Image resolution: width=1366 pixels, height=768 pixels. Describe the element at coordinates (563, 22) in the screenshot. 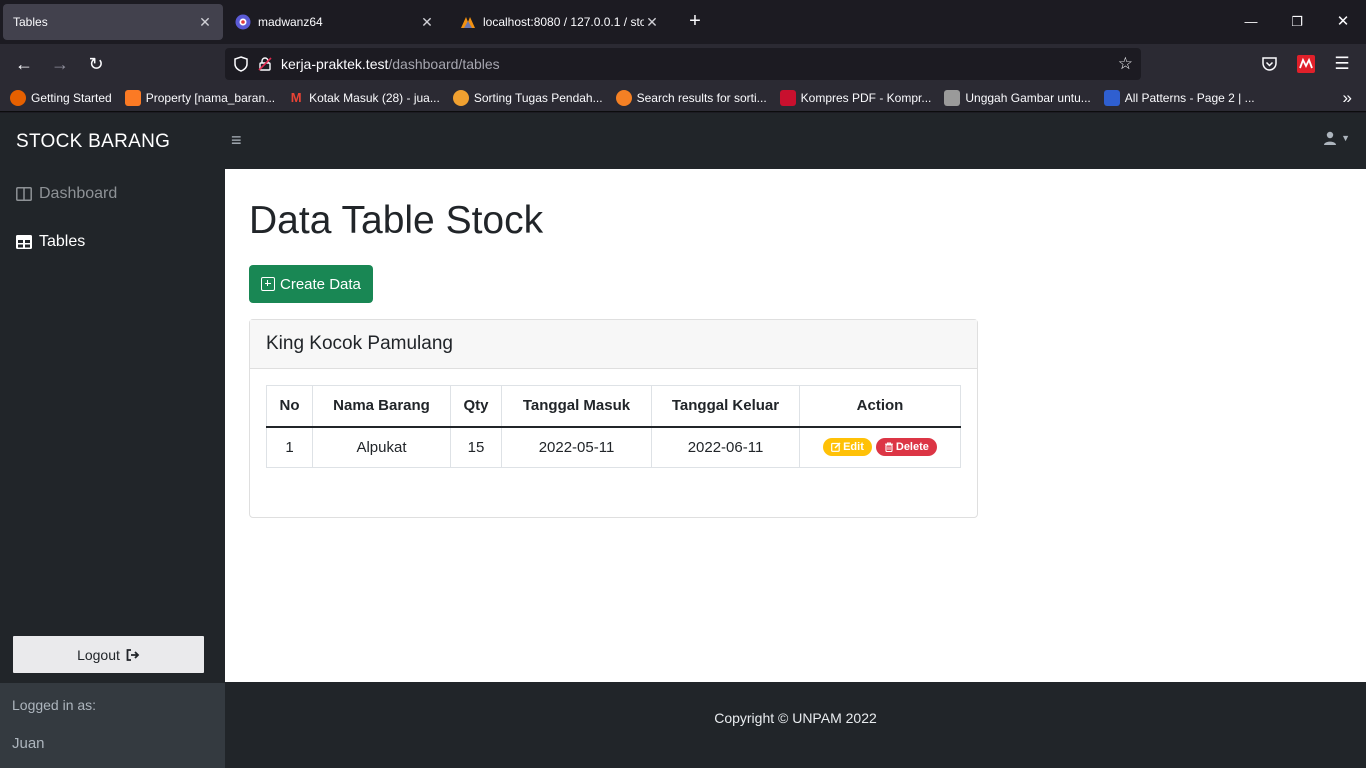

I see `tab-title: localhost:8080 / 127.0.0.1 / stok` at that location.